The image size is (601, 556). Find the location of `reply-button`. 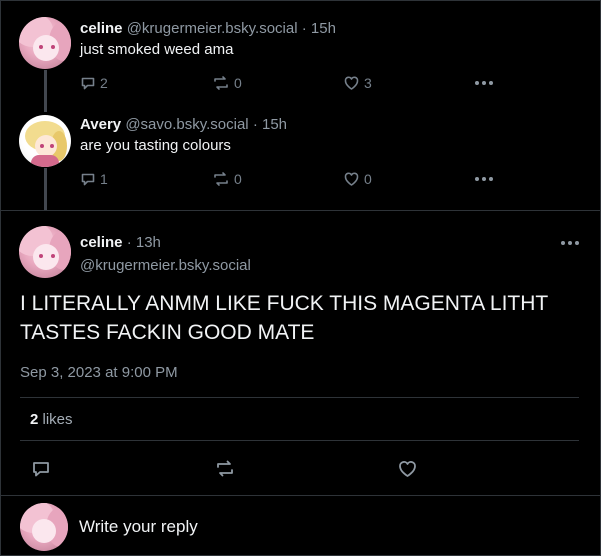

reply-button is located at coordinates (41, 468).